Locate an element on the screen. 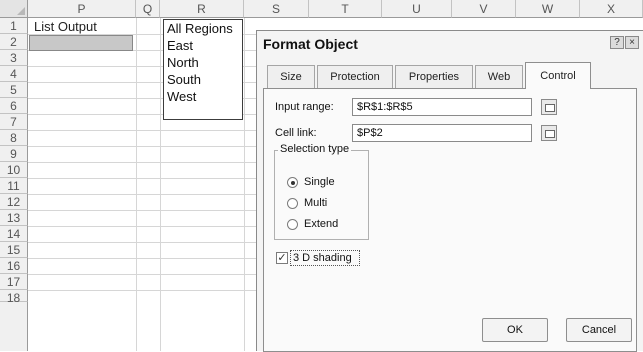 The height and width of the screenshot is (352, 643). column-header-v: V is located at coordinates (484, 9).